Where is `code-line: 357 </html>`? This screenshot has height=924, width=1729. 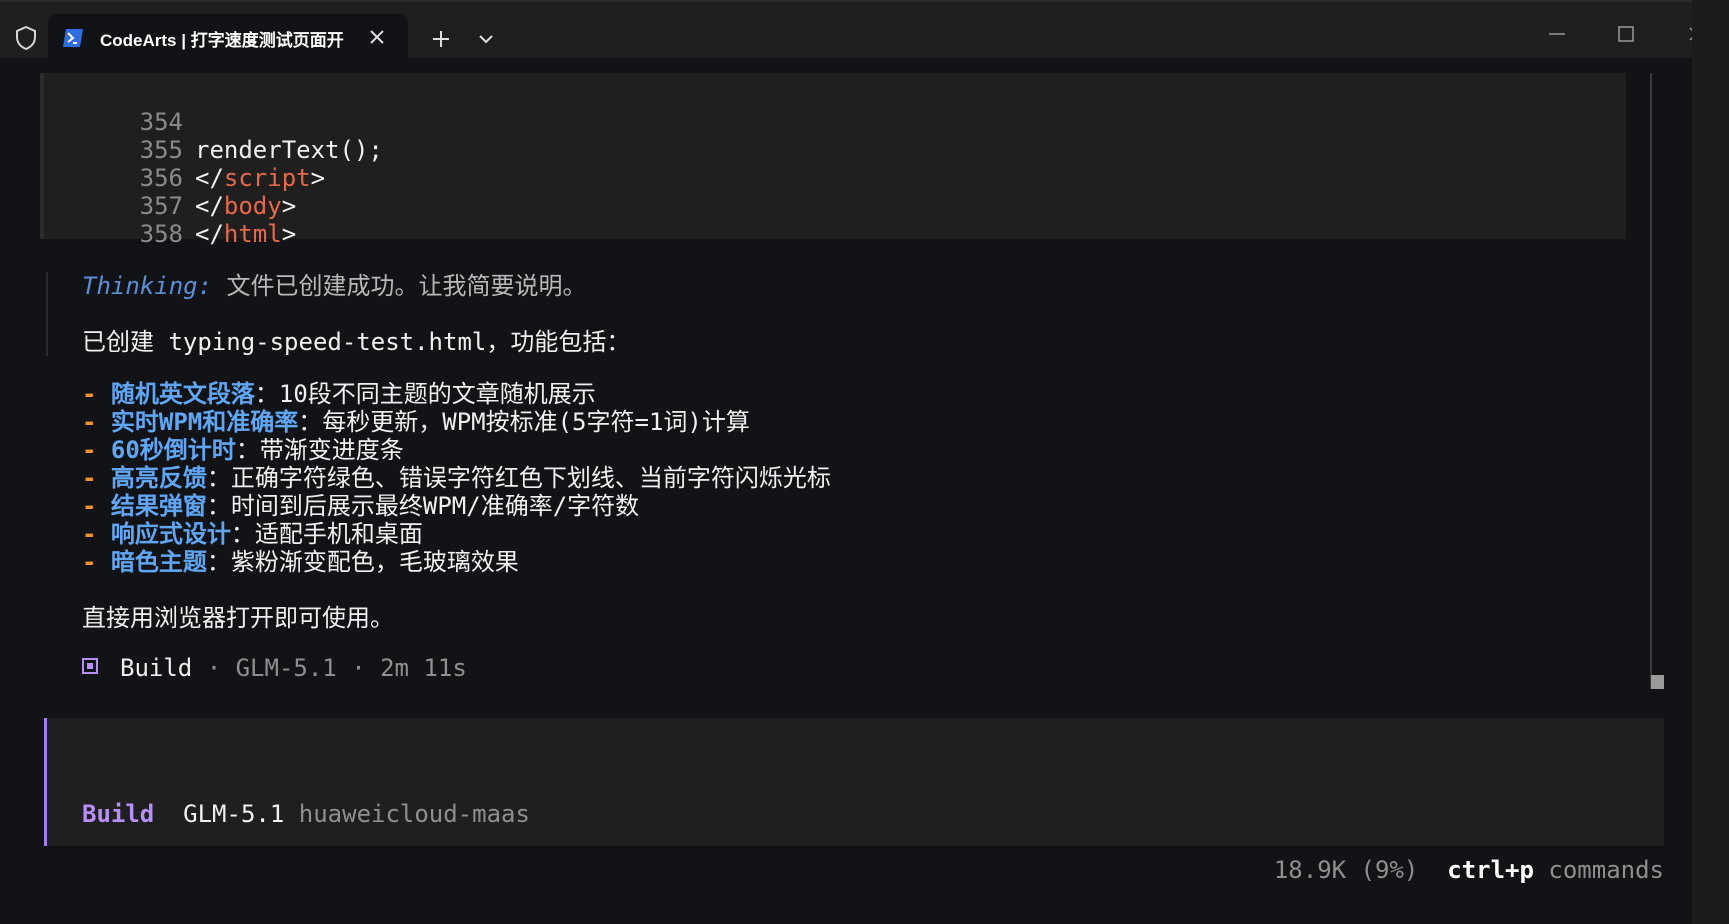
code-line: 357 </html> is located at coordinates (170, 206).